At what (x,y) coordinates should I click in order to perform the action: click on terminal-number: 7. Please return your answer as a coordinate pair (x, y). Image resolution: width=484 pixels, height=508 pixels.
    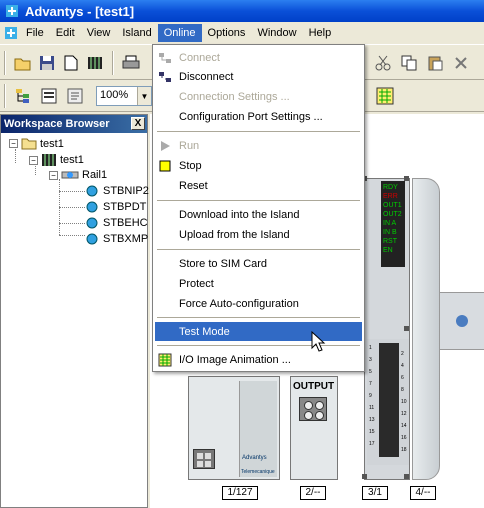
    Looking at the image, I should click on (370, 384).